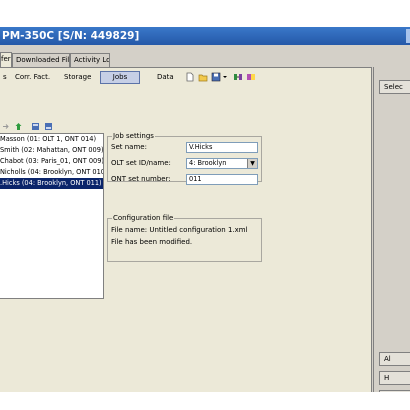  What do you see at coordinates (51, 161) in the screenshot?
I see `list-item: Chabot (03: Paris_01, ONT 009)` at bounding box center [51, 161].